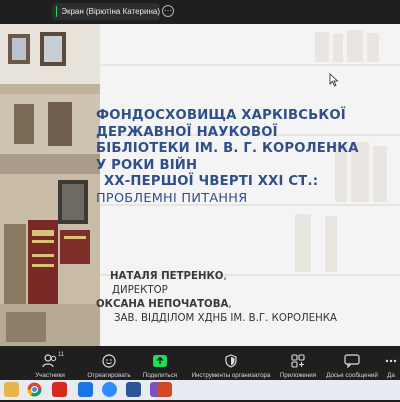 The height and width of the screenshot is (402, 400). What do you see at coordinates (298, 375) in the screenshot?
I see `apps-label: Приложения` at bounding box center [298, 375].